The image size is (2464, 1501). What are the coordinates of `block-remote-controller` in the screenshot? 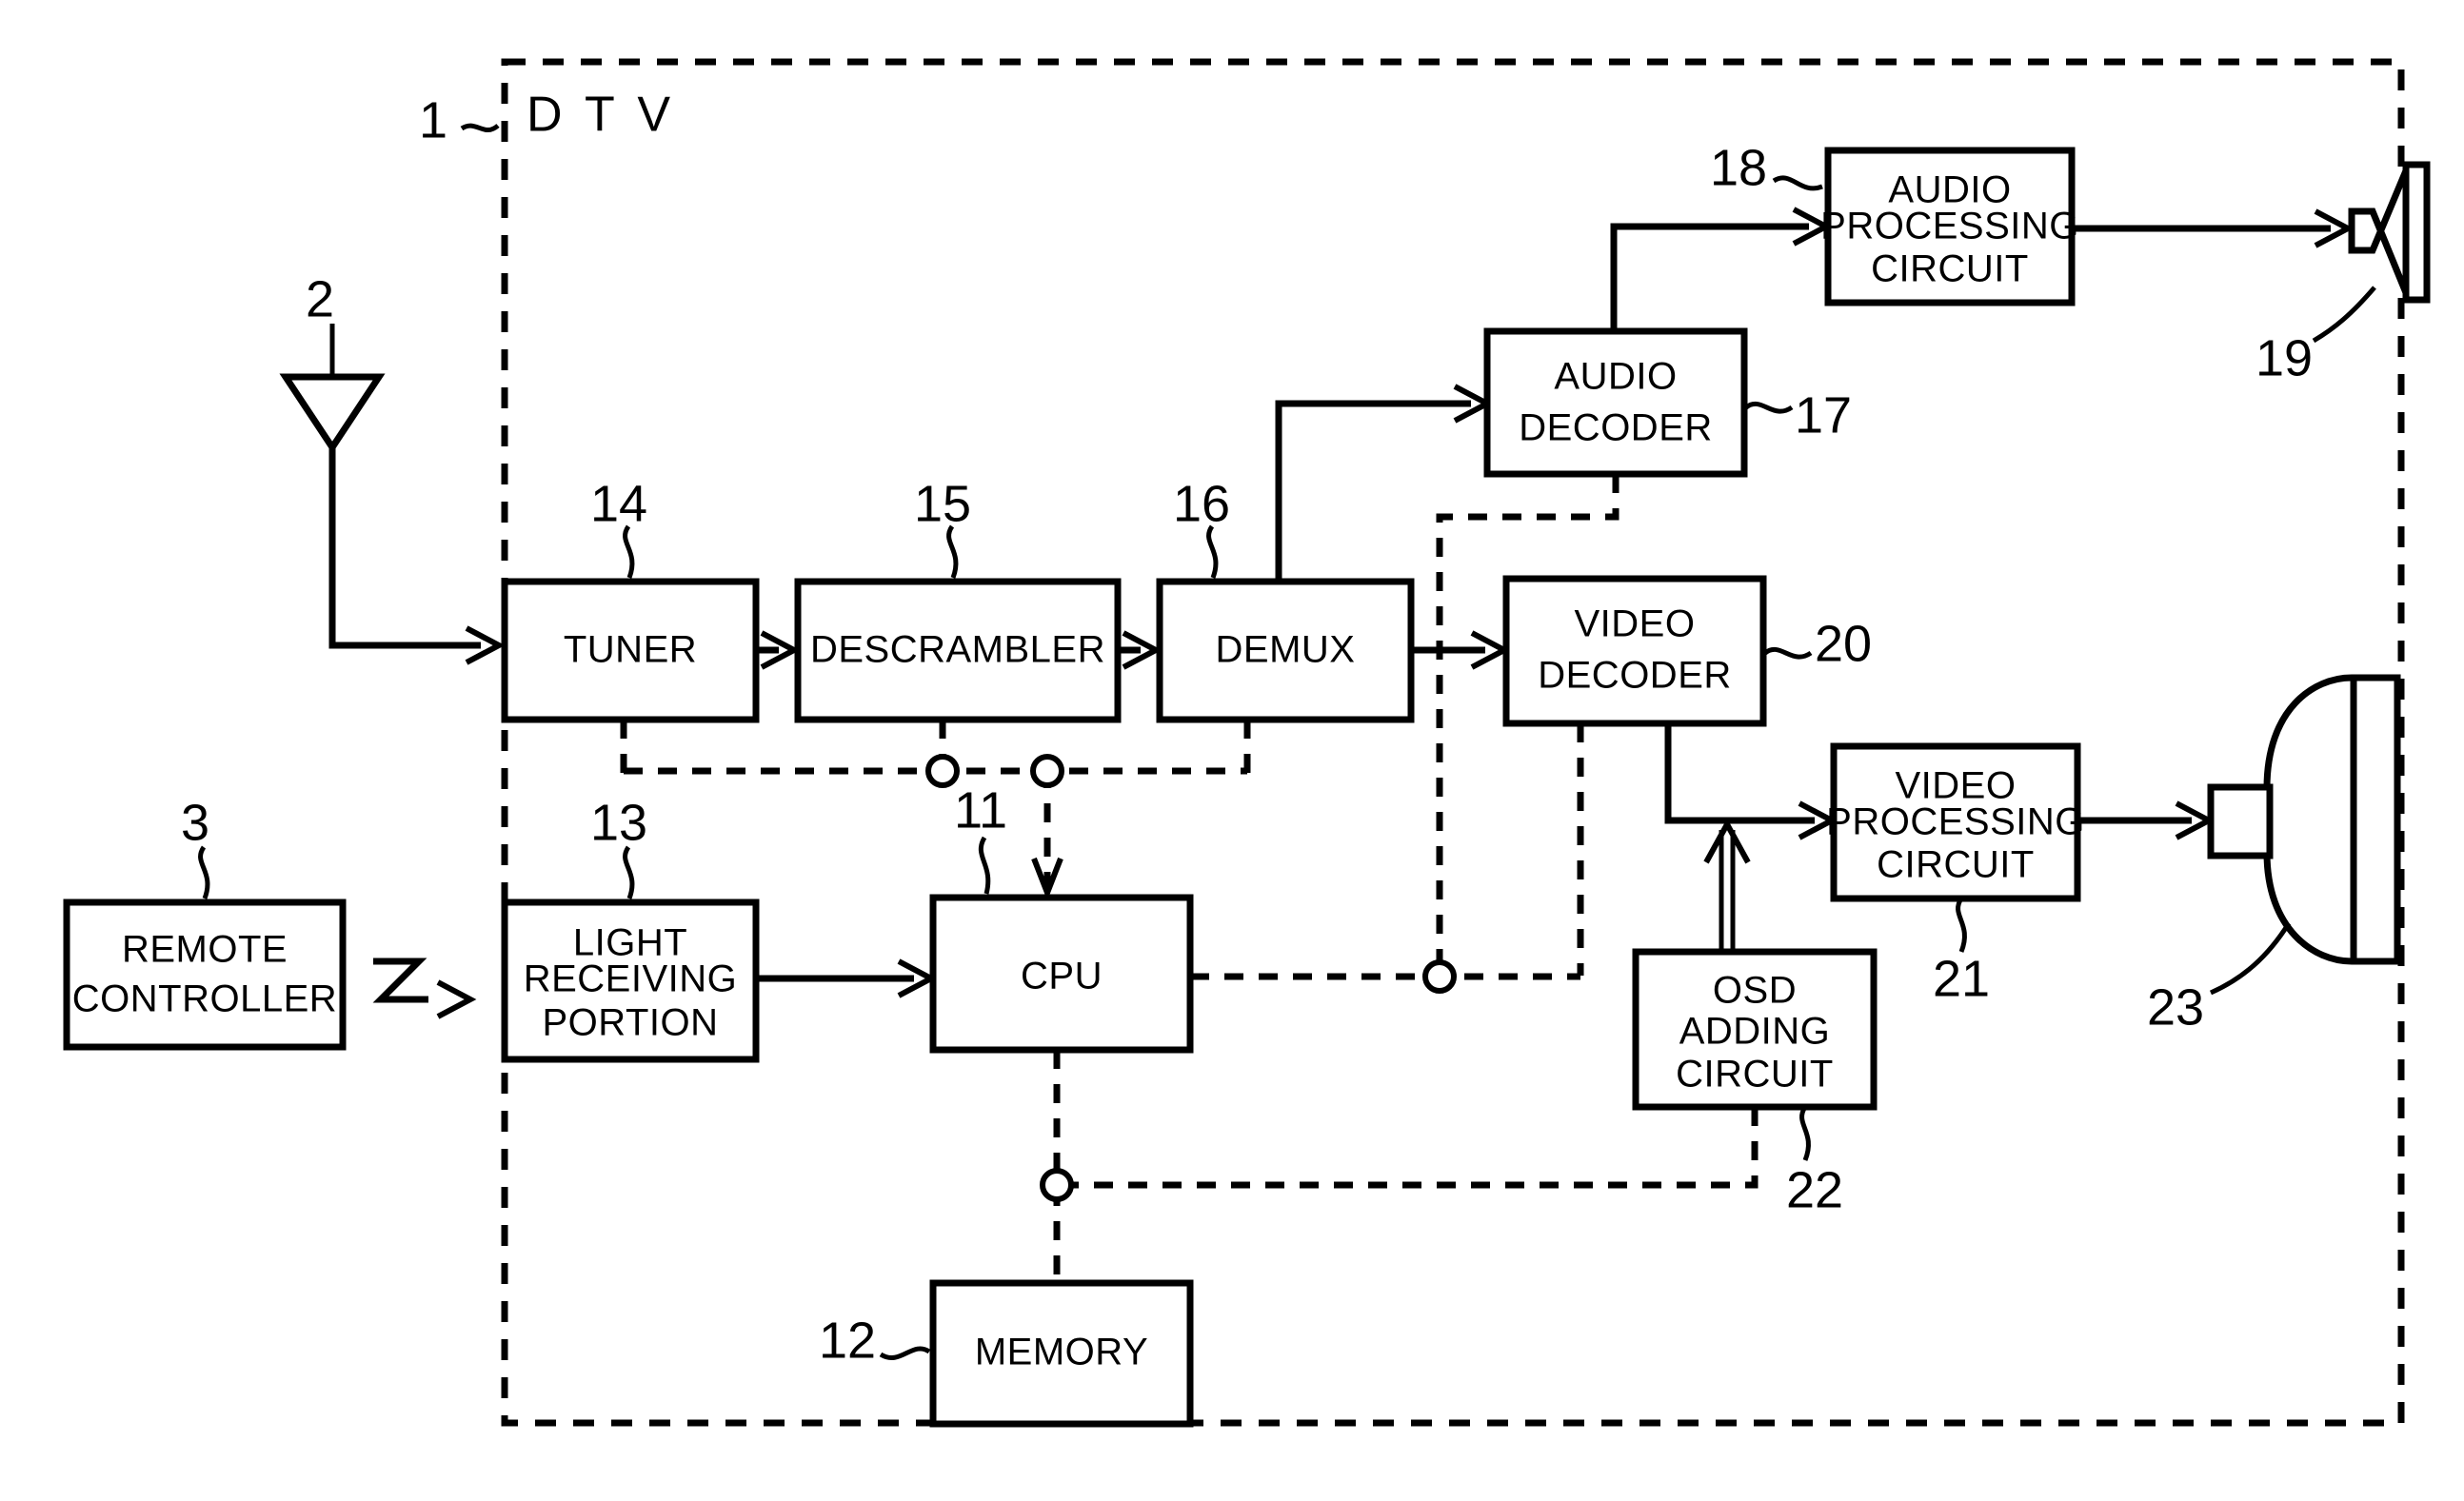 It's located at (205, 975).